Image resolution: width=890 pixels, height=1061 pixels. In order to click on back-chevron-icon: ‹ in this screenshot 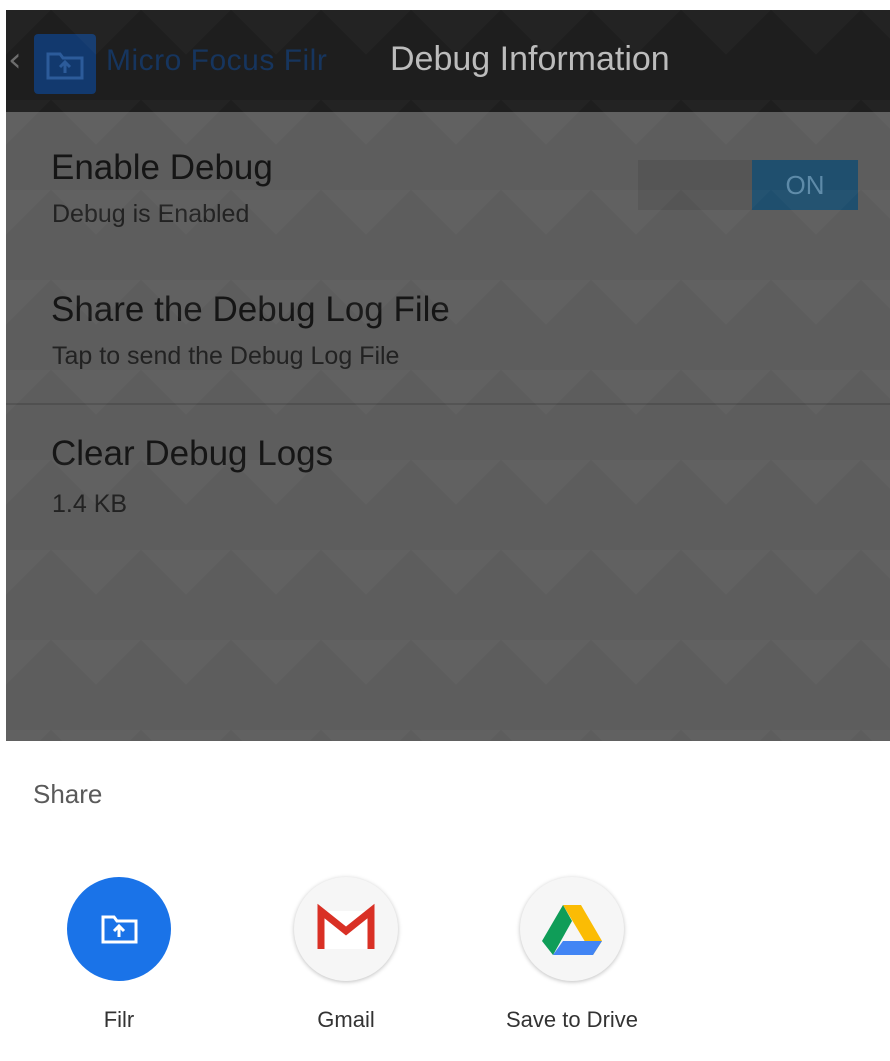, I will do `click(15, 60)`.